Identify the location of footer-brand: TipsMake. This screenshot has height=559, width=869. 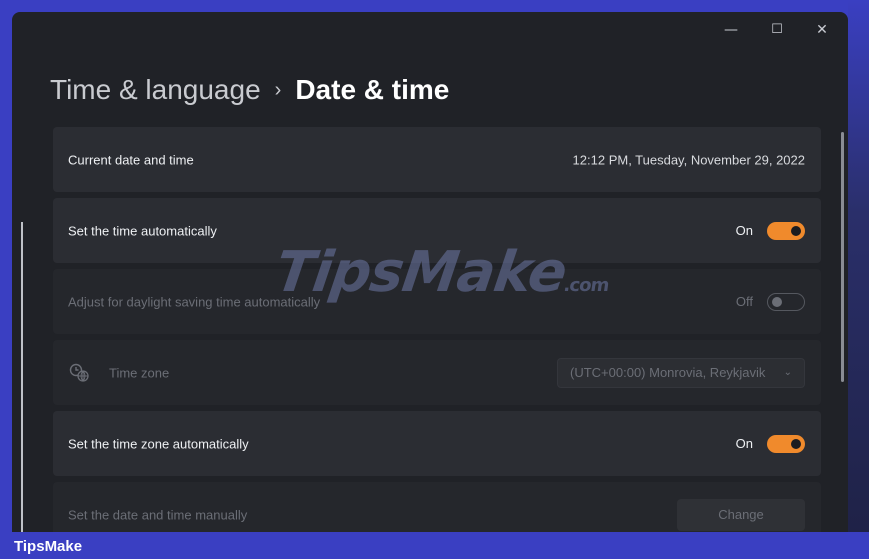
(48, 546).